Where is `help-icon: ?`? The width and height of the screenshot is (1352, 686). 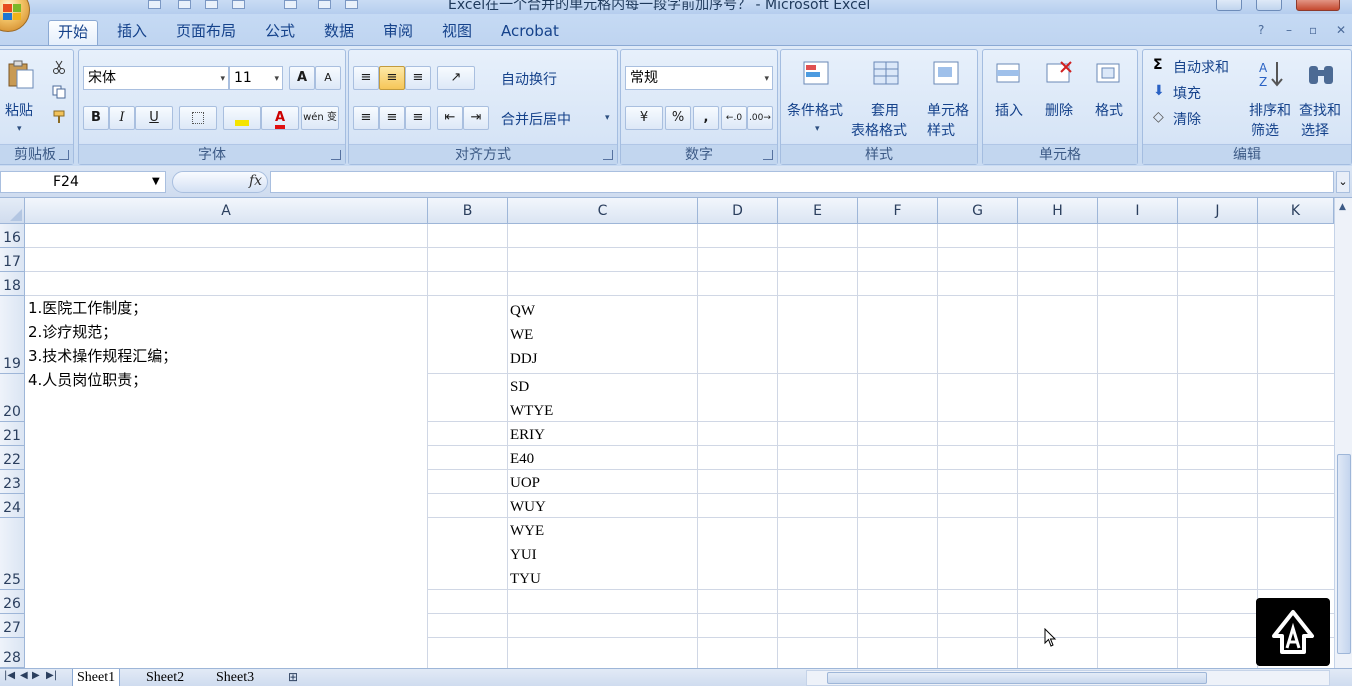
help-icon: ? is located at coordinates (1261, 30).